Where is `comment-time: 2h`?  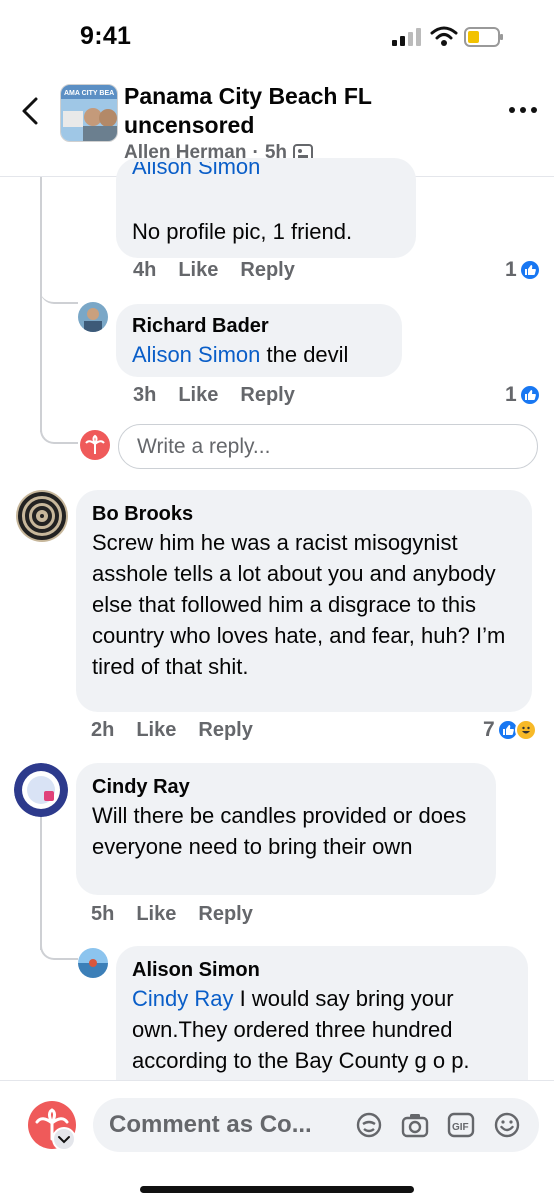
comment-time: 2h is located at coordinates (103, 730).